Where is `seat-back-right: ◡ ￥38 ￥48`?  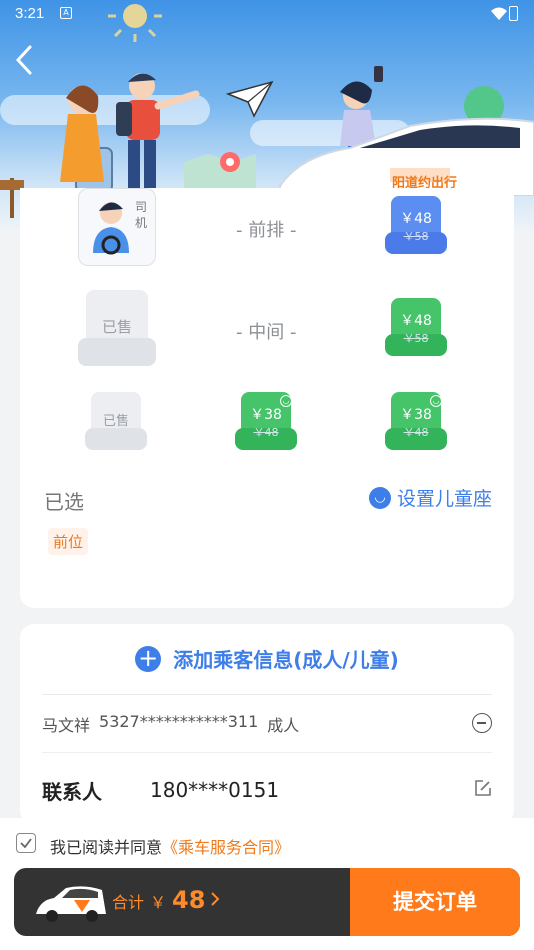 seat-back-right: ◡ ￥38 ￥48 is located at coordinates (416, 421).